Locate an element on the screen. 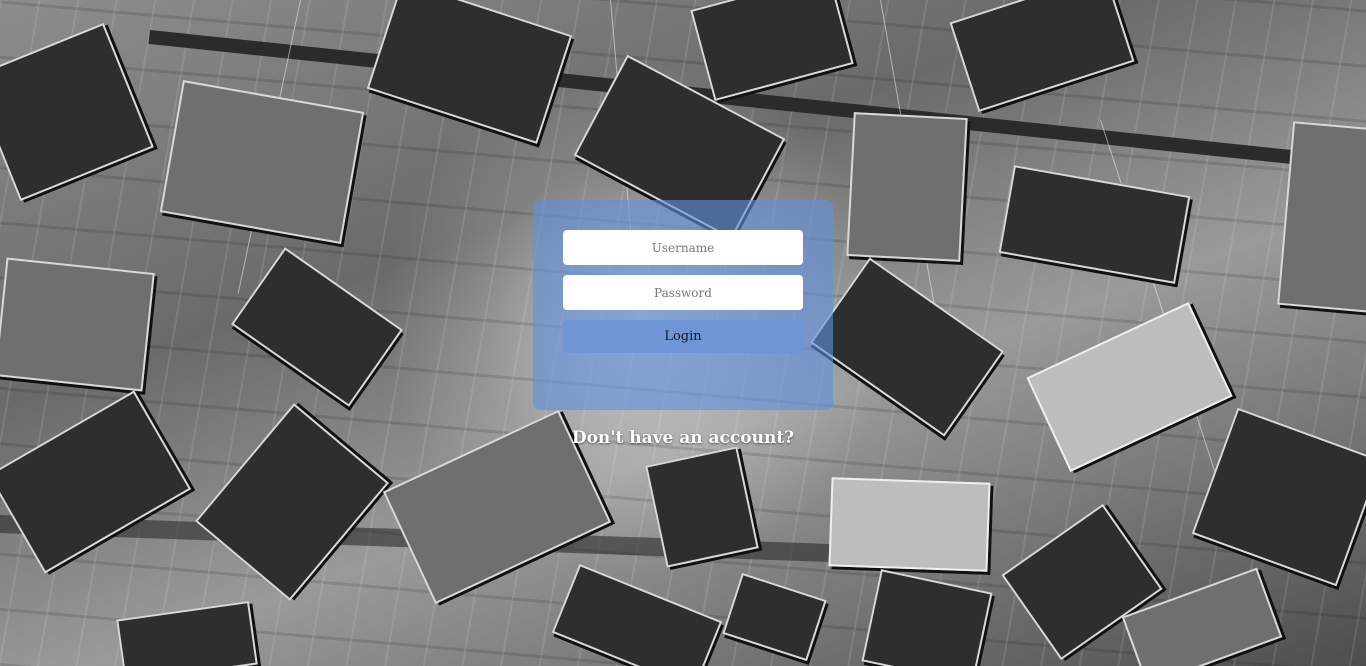 Image resolution: width=1366 pixels, height=666 pixels. signup-link: Don't have an account? is located at coordinates (683, 438).